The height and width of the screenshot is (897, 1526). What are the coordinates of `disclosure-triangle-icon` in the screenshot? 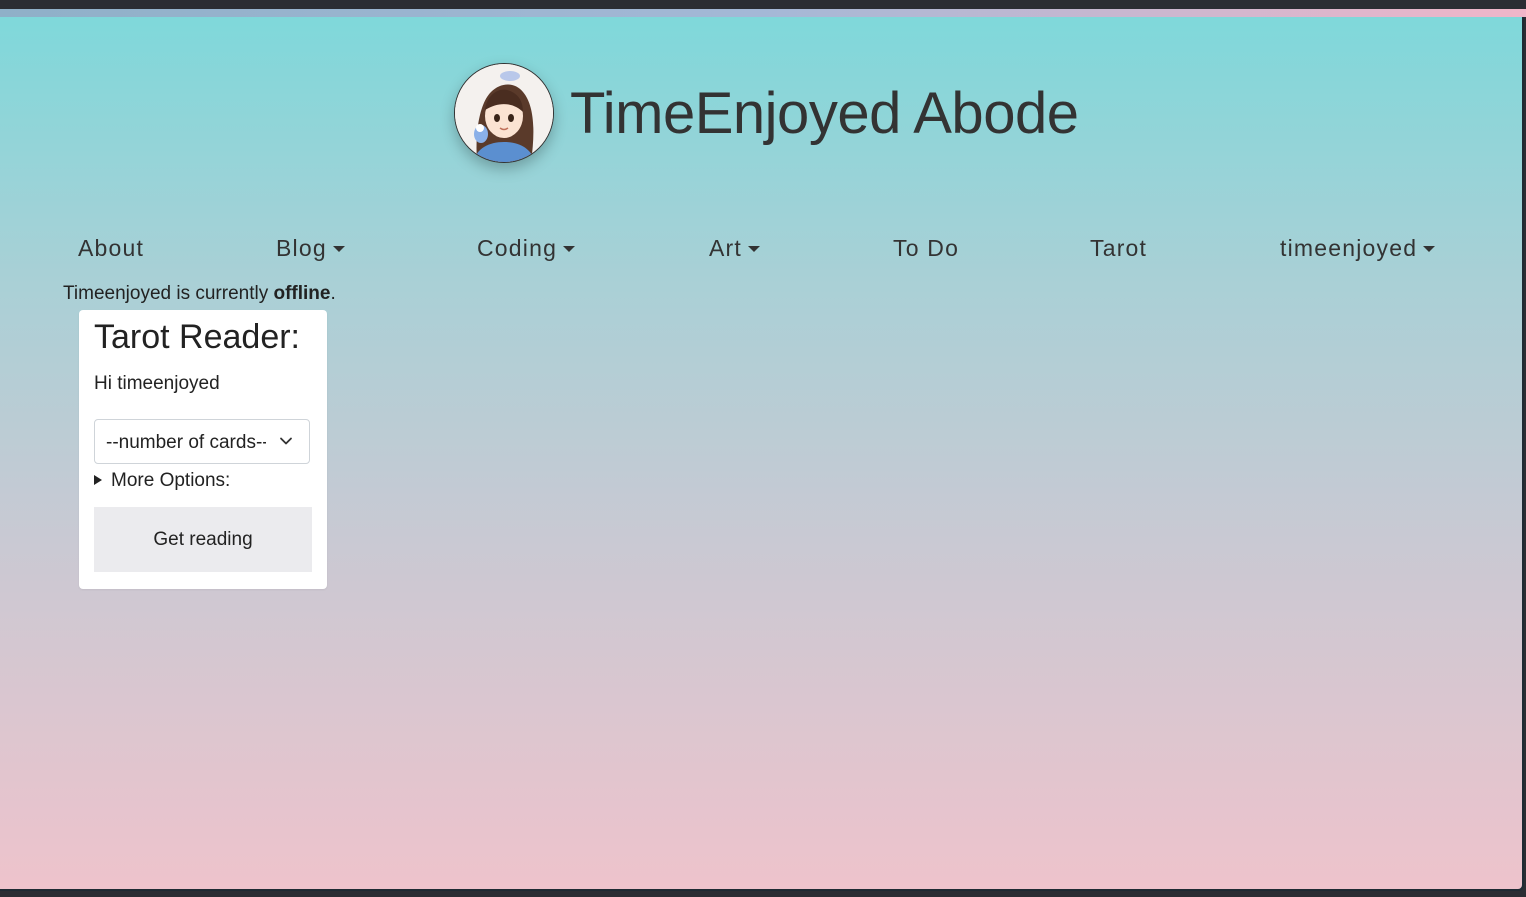 It's located at (98, 480).